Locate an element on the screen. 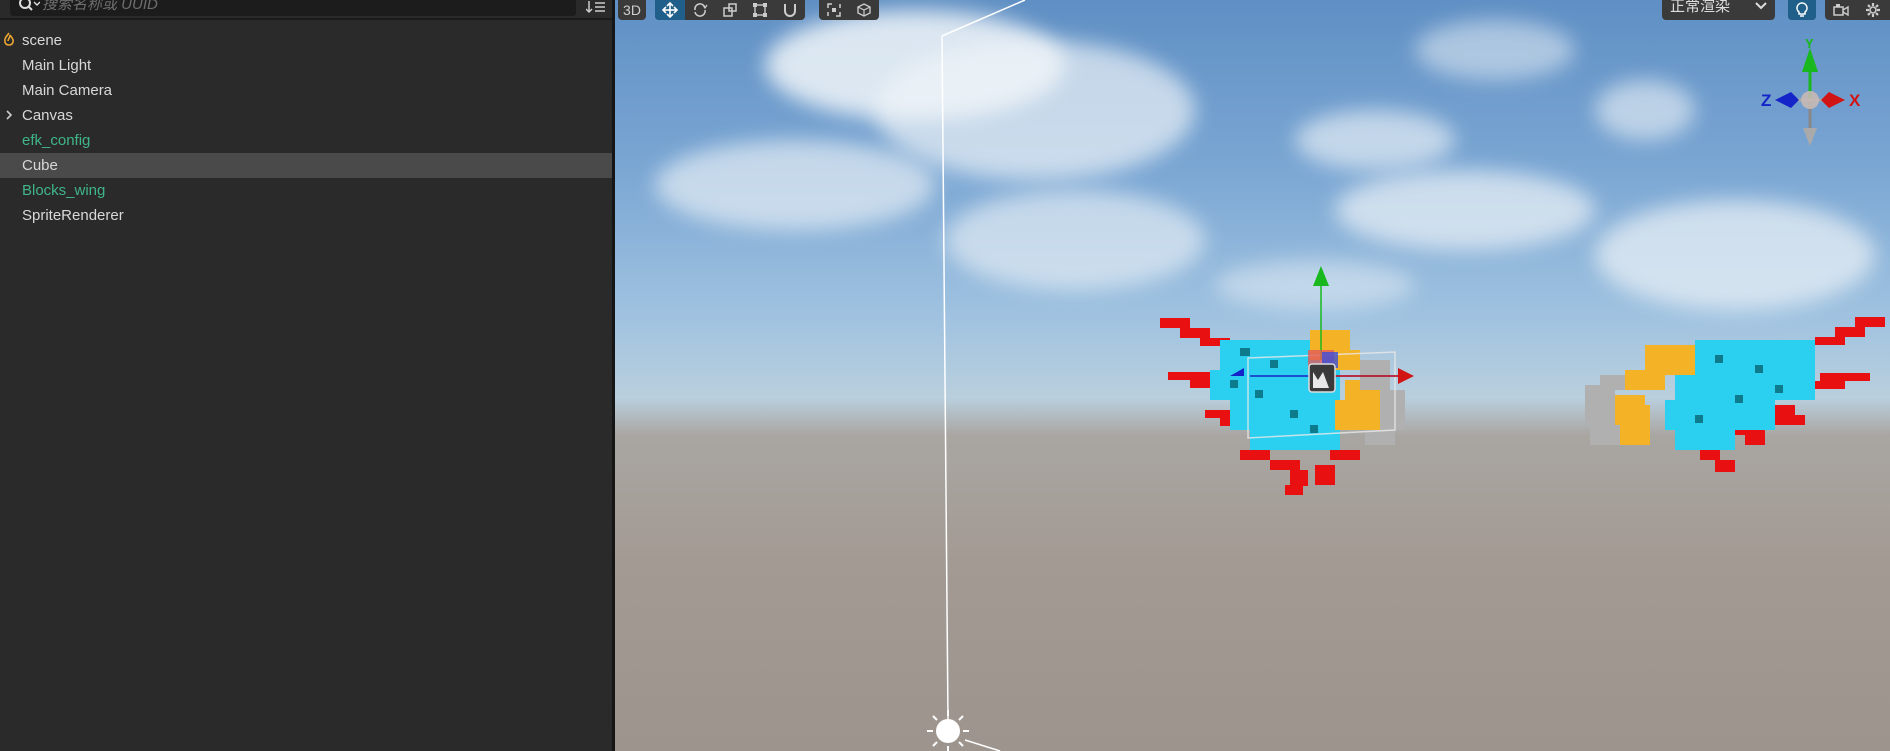  3d-toggle-button: 3D is located at coordinates (632, 10).